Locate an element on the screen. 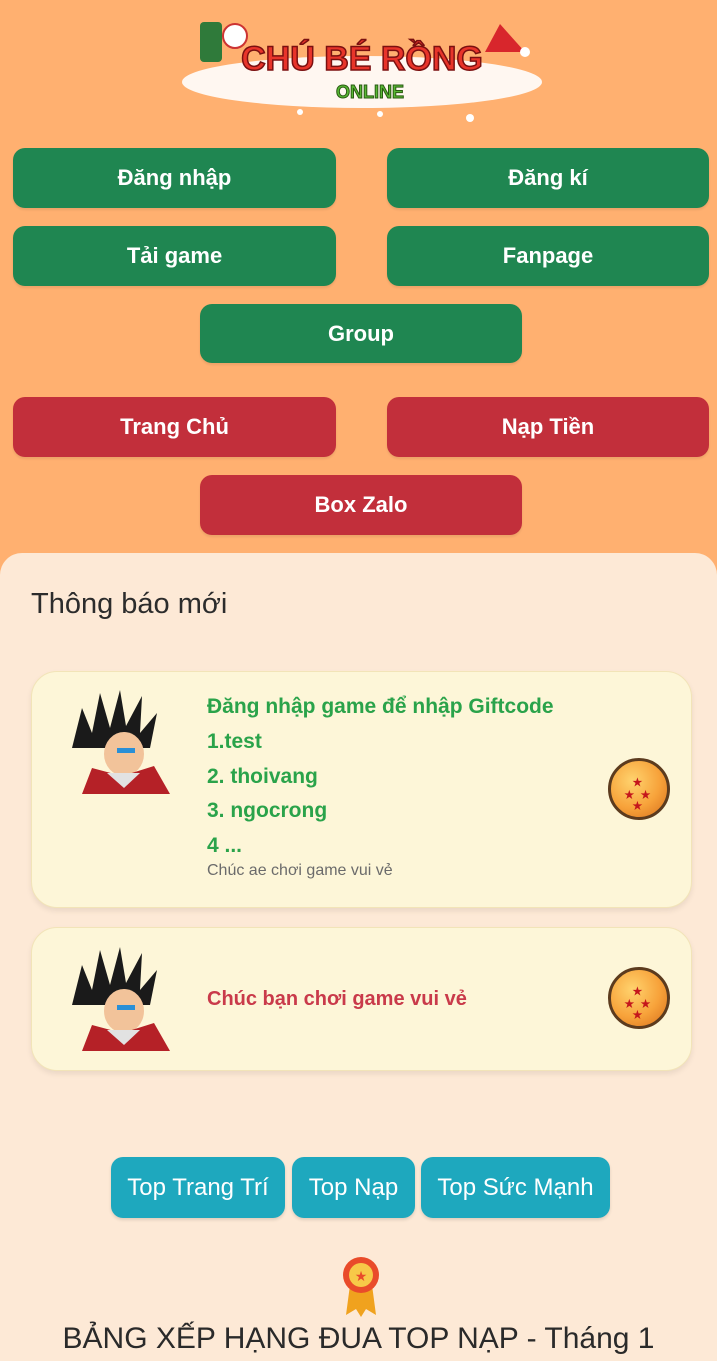  giftcode-line: 3. ngocrong is located at coordinates (267, 810).